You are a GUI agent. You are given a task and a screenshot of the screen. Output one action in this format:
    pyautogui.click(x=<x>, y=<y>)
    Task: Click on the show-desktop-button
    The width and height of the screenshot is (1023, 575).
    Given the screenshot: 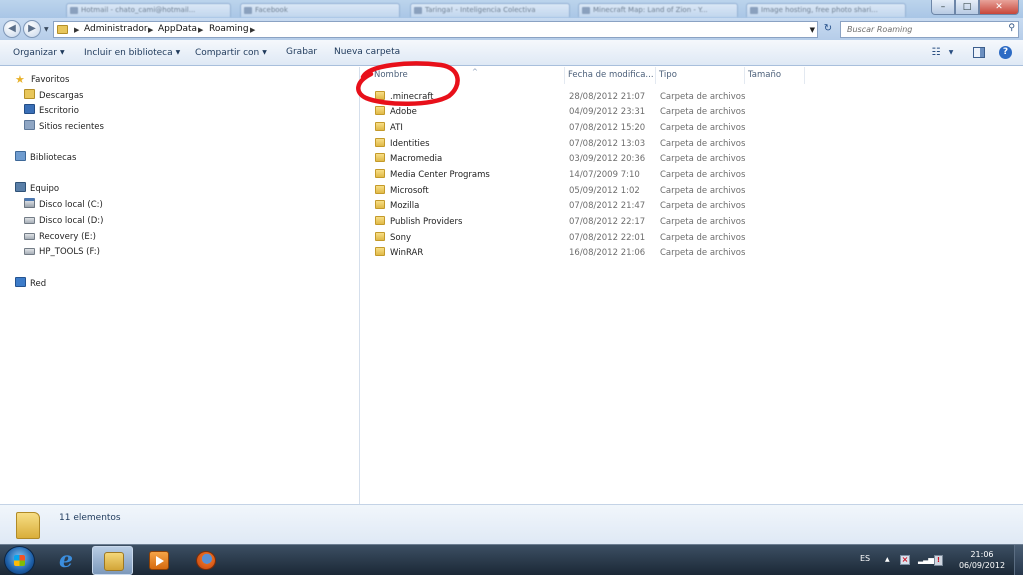 What is the action you would take?
    pyautogui.click(x=1018, y=560)
    